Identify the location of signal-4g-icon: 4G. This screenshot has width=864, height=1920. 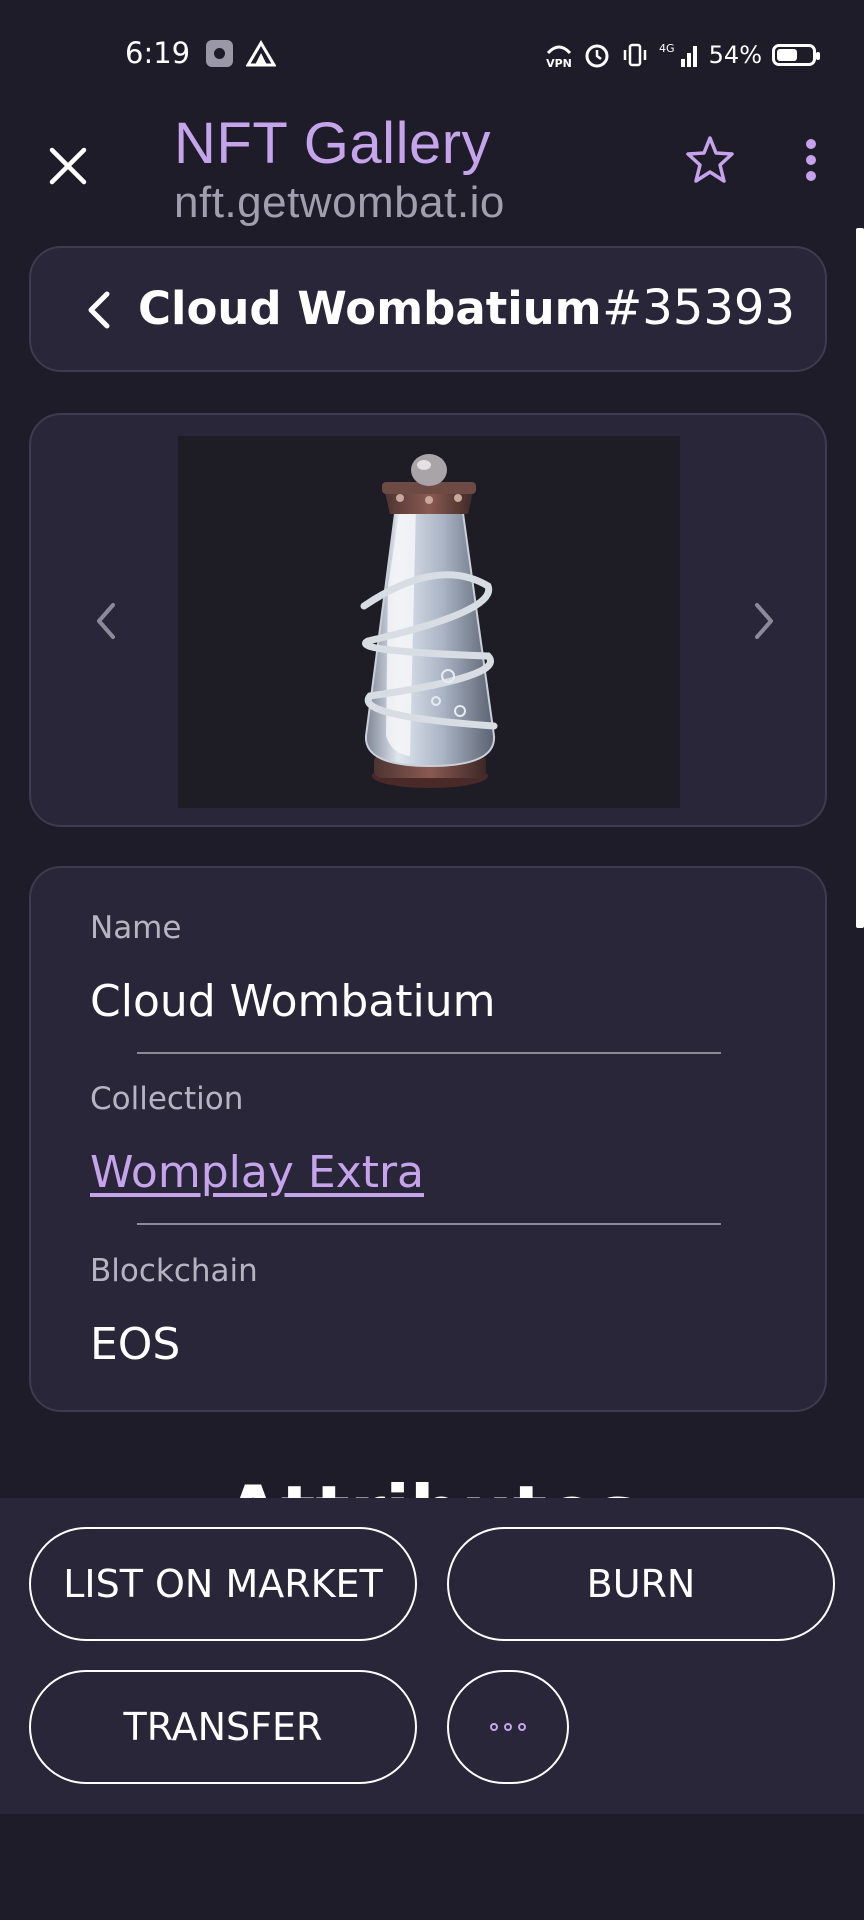
(678, 54).